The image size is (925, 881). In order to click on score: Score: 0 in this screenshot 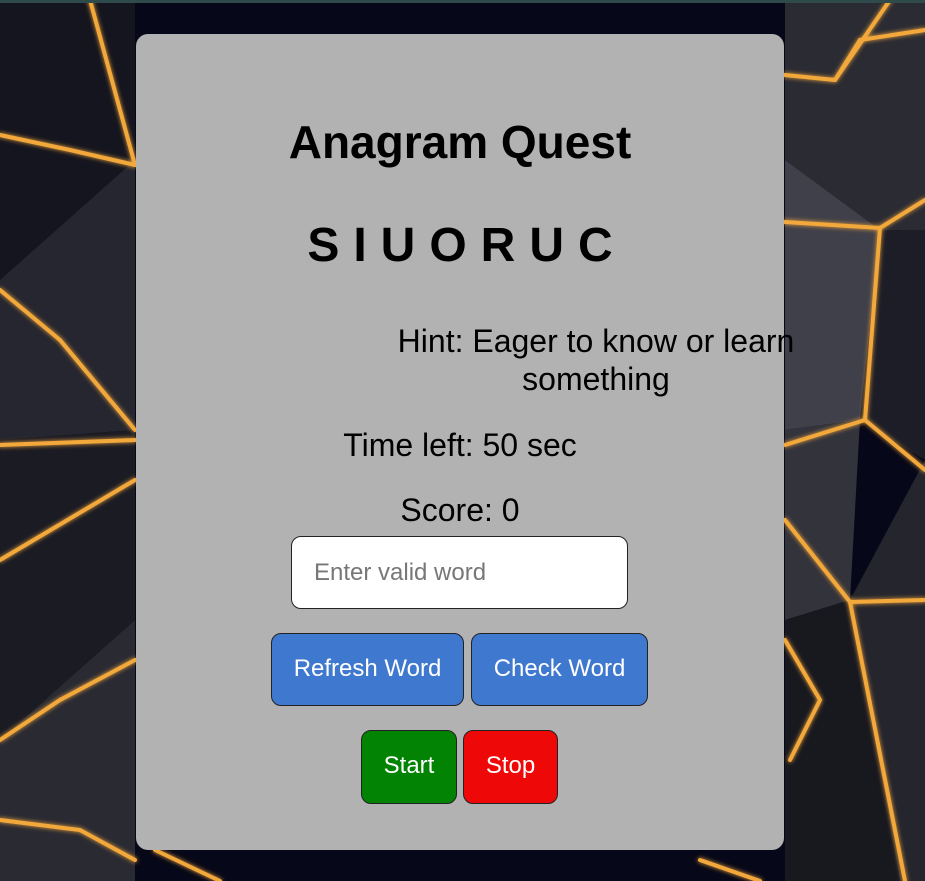, I will do `click(460, 510)`.